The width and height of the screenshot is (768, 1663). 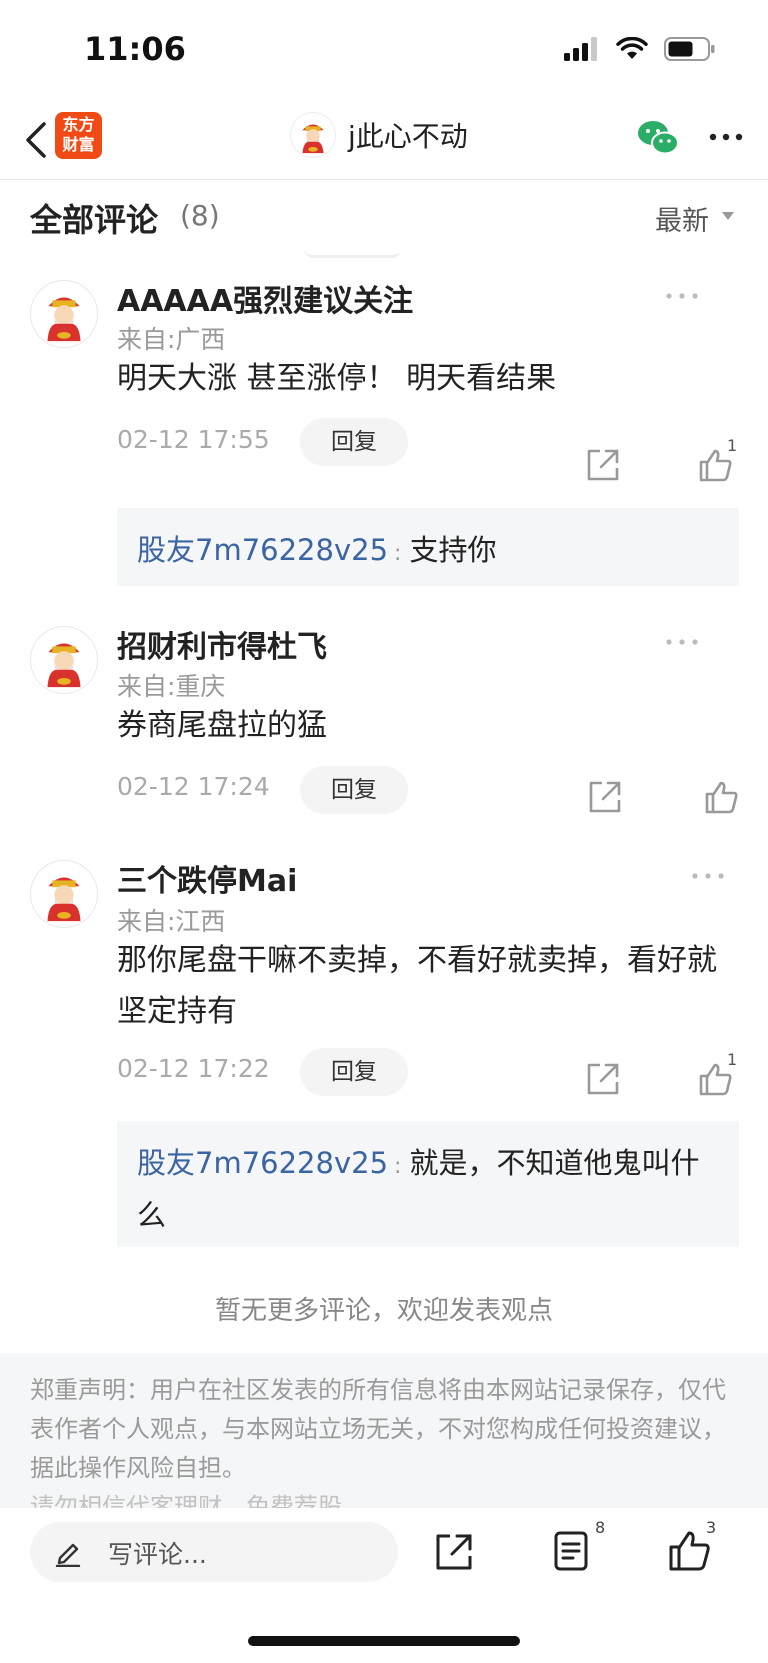 I want to click on comment-date: 02-12 17:24, so click(x=193, y=786).